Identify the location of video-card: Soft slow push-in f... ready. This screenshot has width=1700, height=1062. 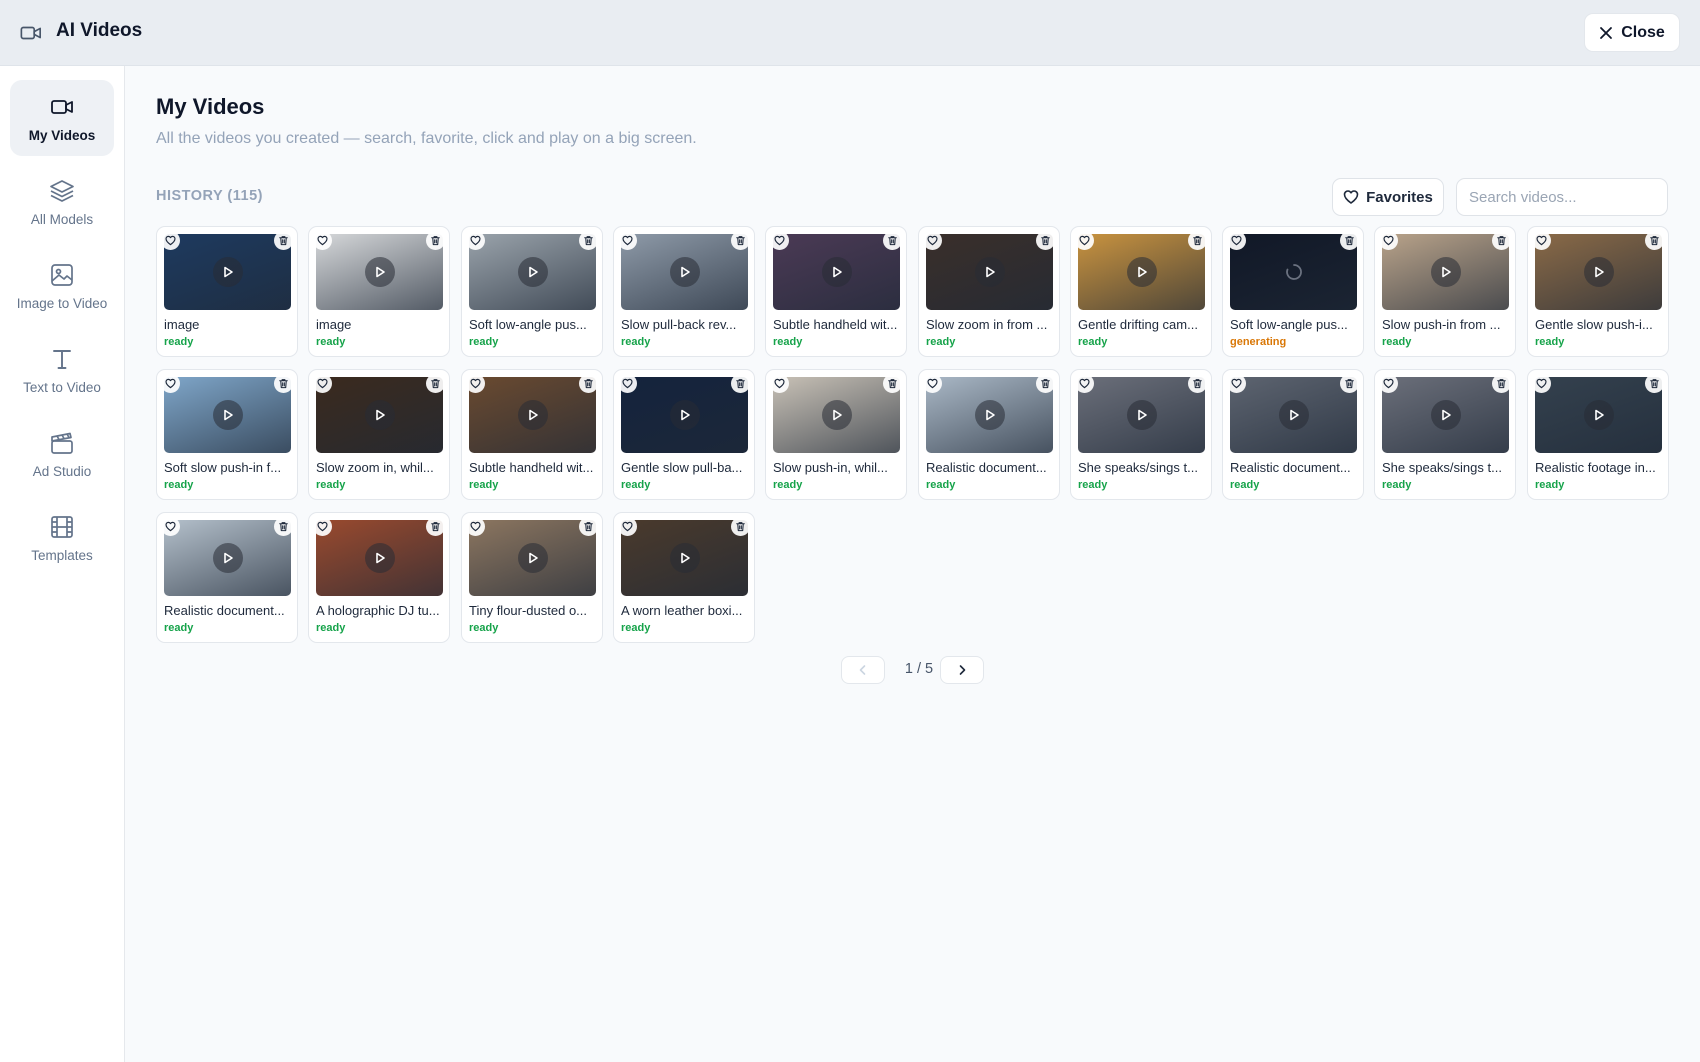
(227, 434).